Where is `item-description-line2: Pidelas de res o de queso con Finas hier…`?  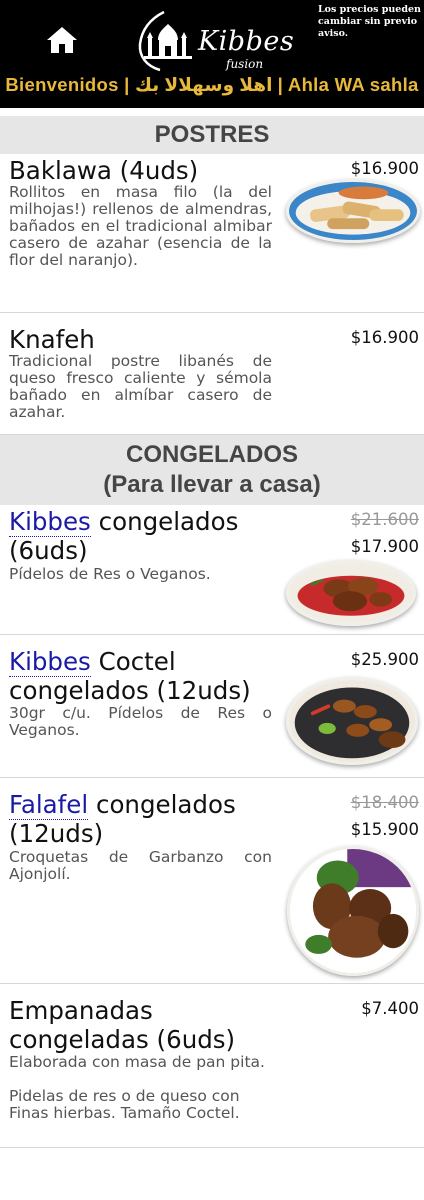 item-description-line2: Pidelas de res o de queso con Finas hier… is located at coordinates (124, 1104).